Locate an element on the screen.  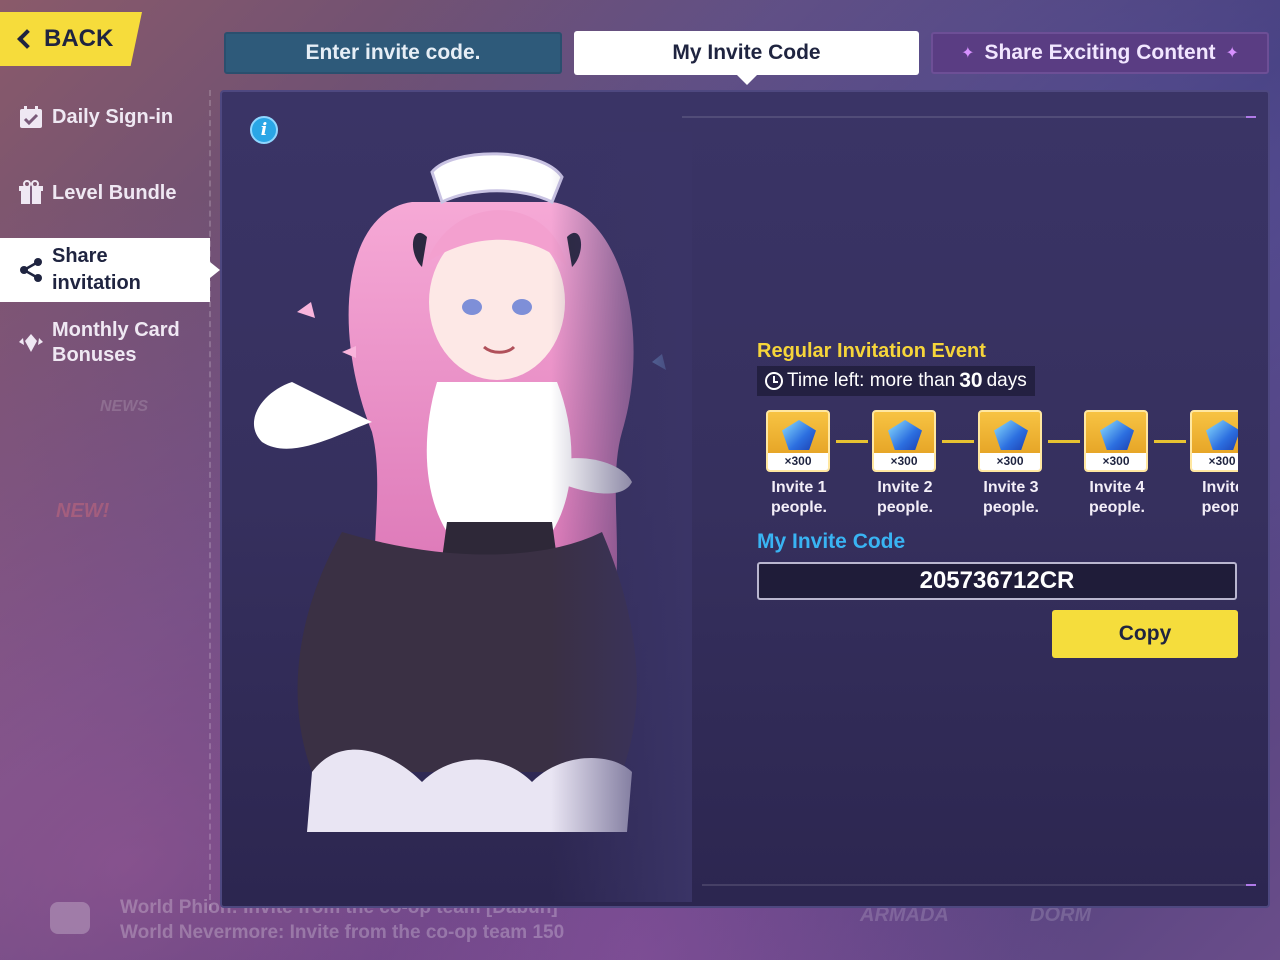
reward-label: Invite 2 people. is located at coordinates (905, 498).